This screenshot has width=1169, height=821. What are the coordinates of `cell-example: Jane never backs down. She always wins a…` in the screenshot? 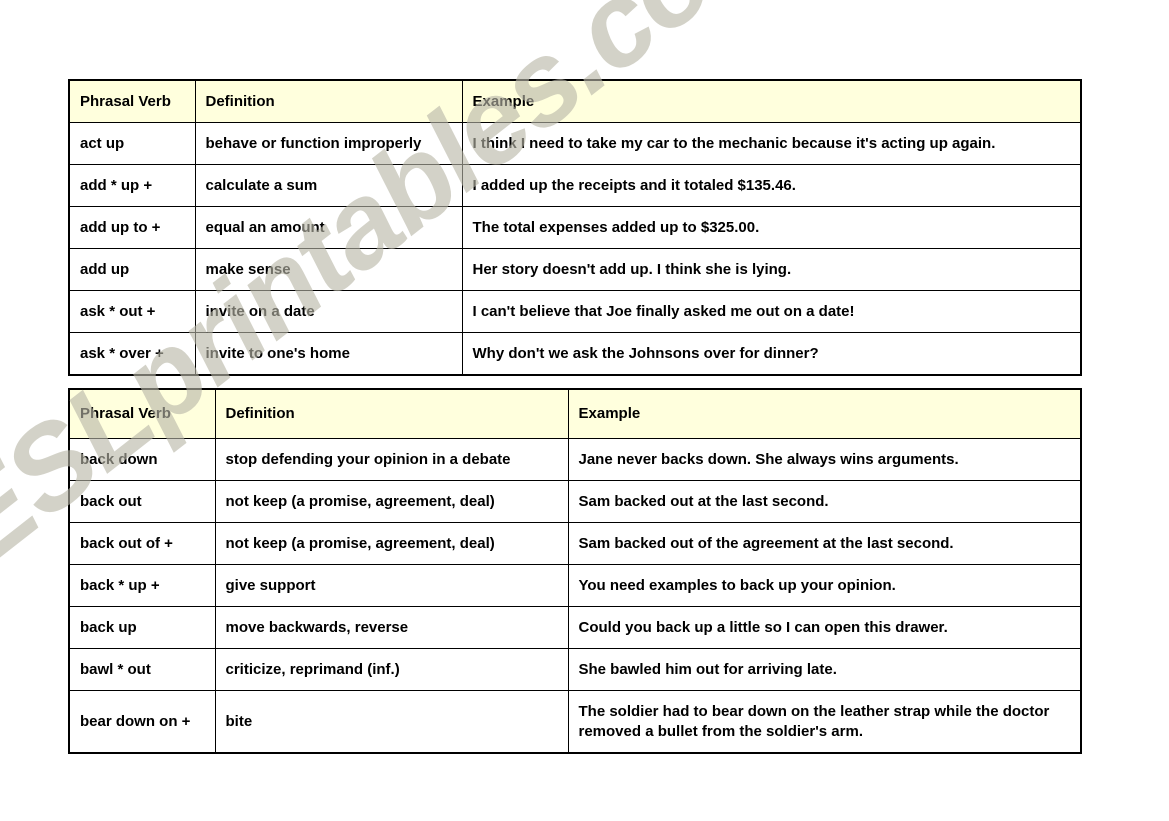 It's located at (824, 459).